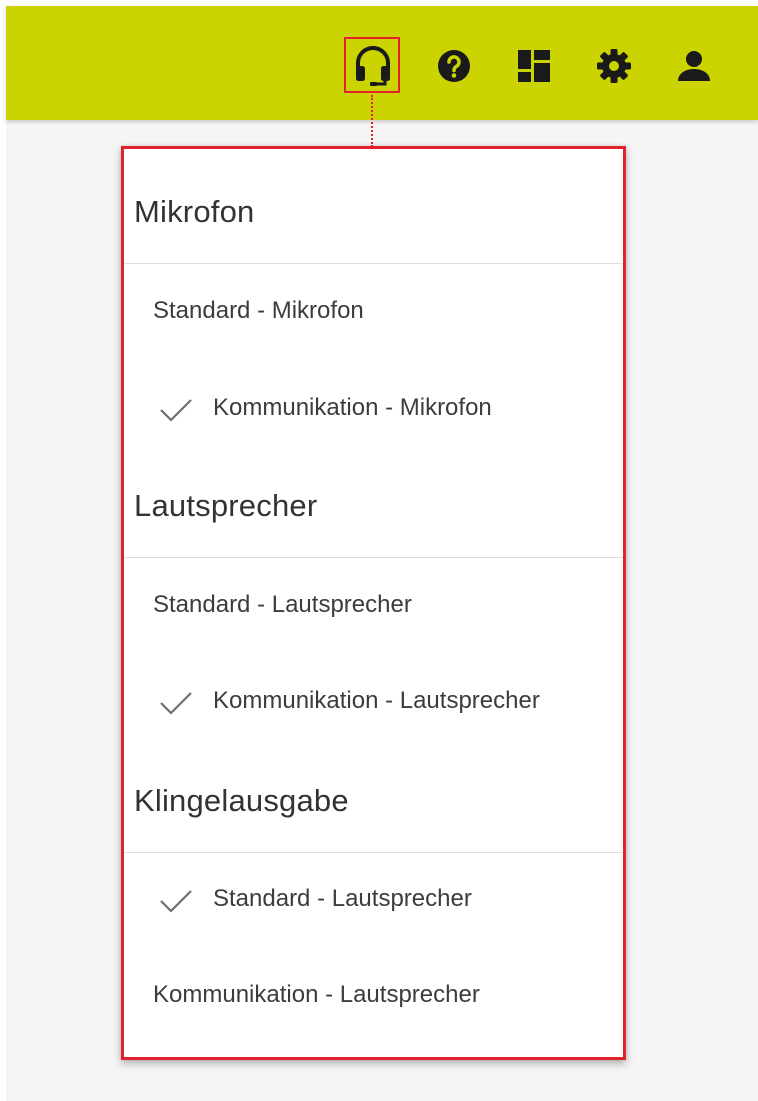 The width and height of the screenshot is (758, 1101). I want to click on user-account-button, so click(694, 66).